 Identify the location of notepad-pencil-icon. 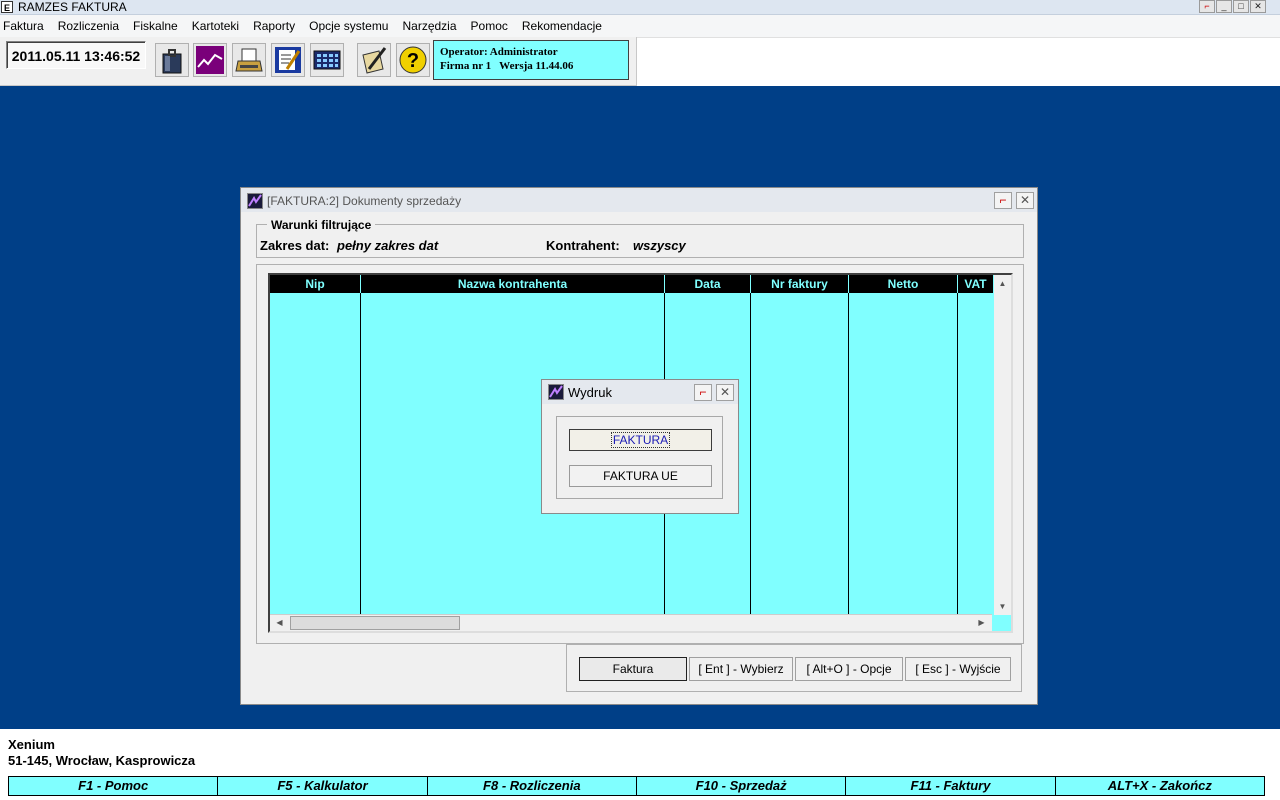
(374, 60).